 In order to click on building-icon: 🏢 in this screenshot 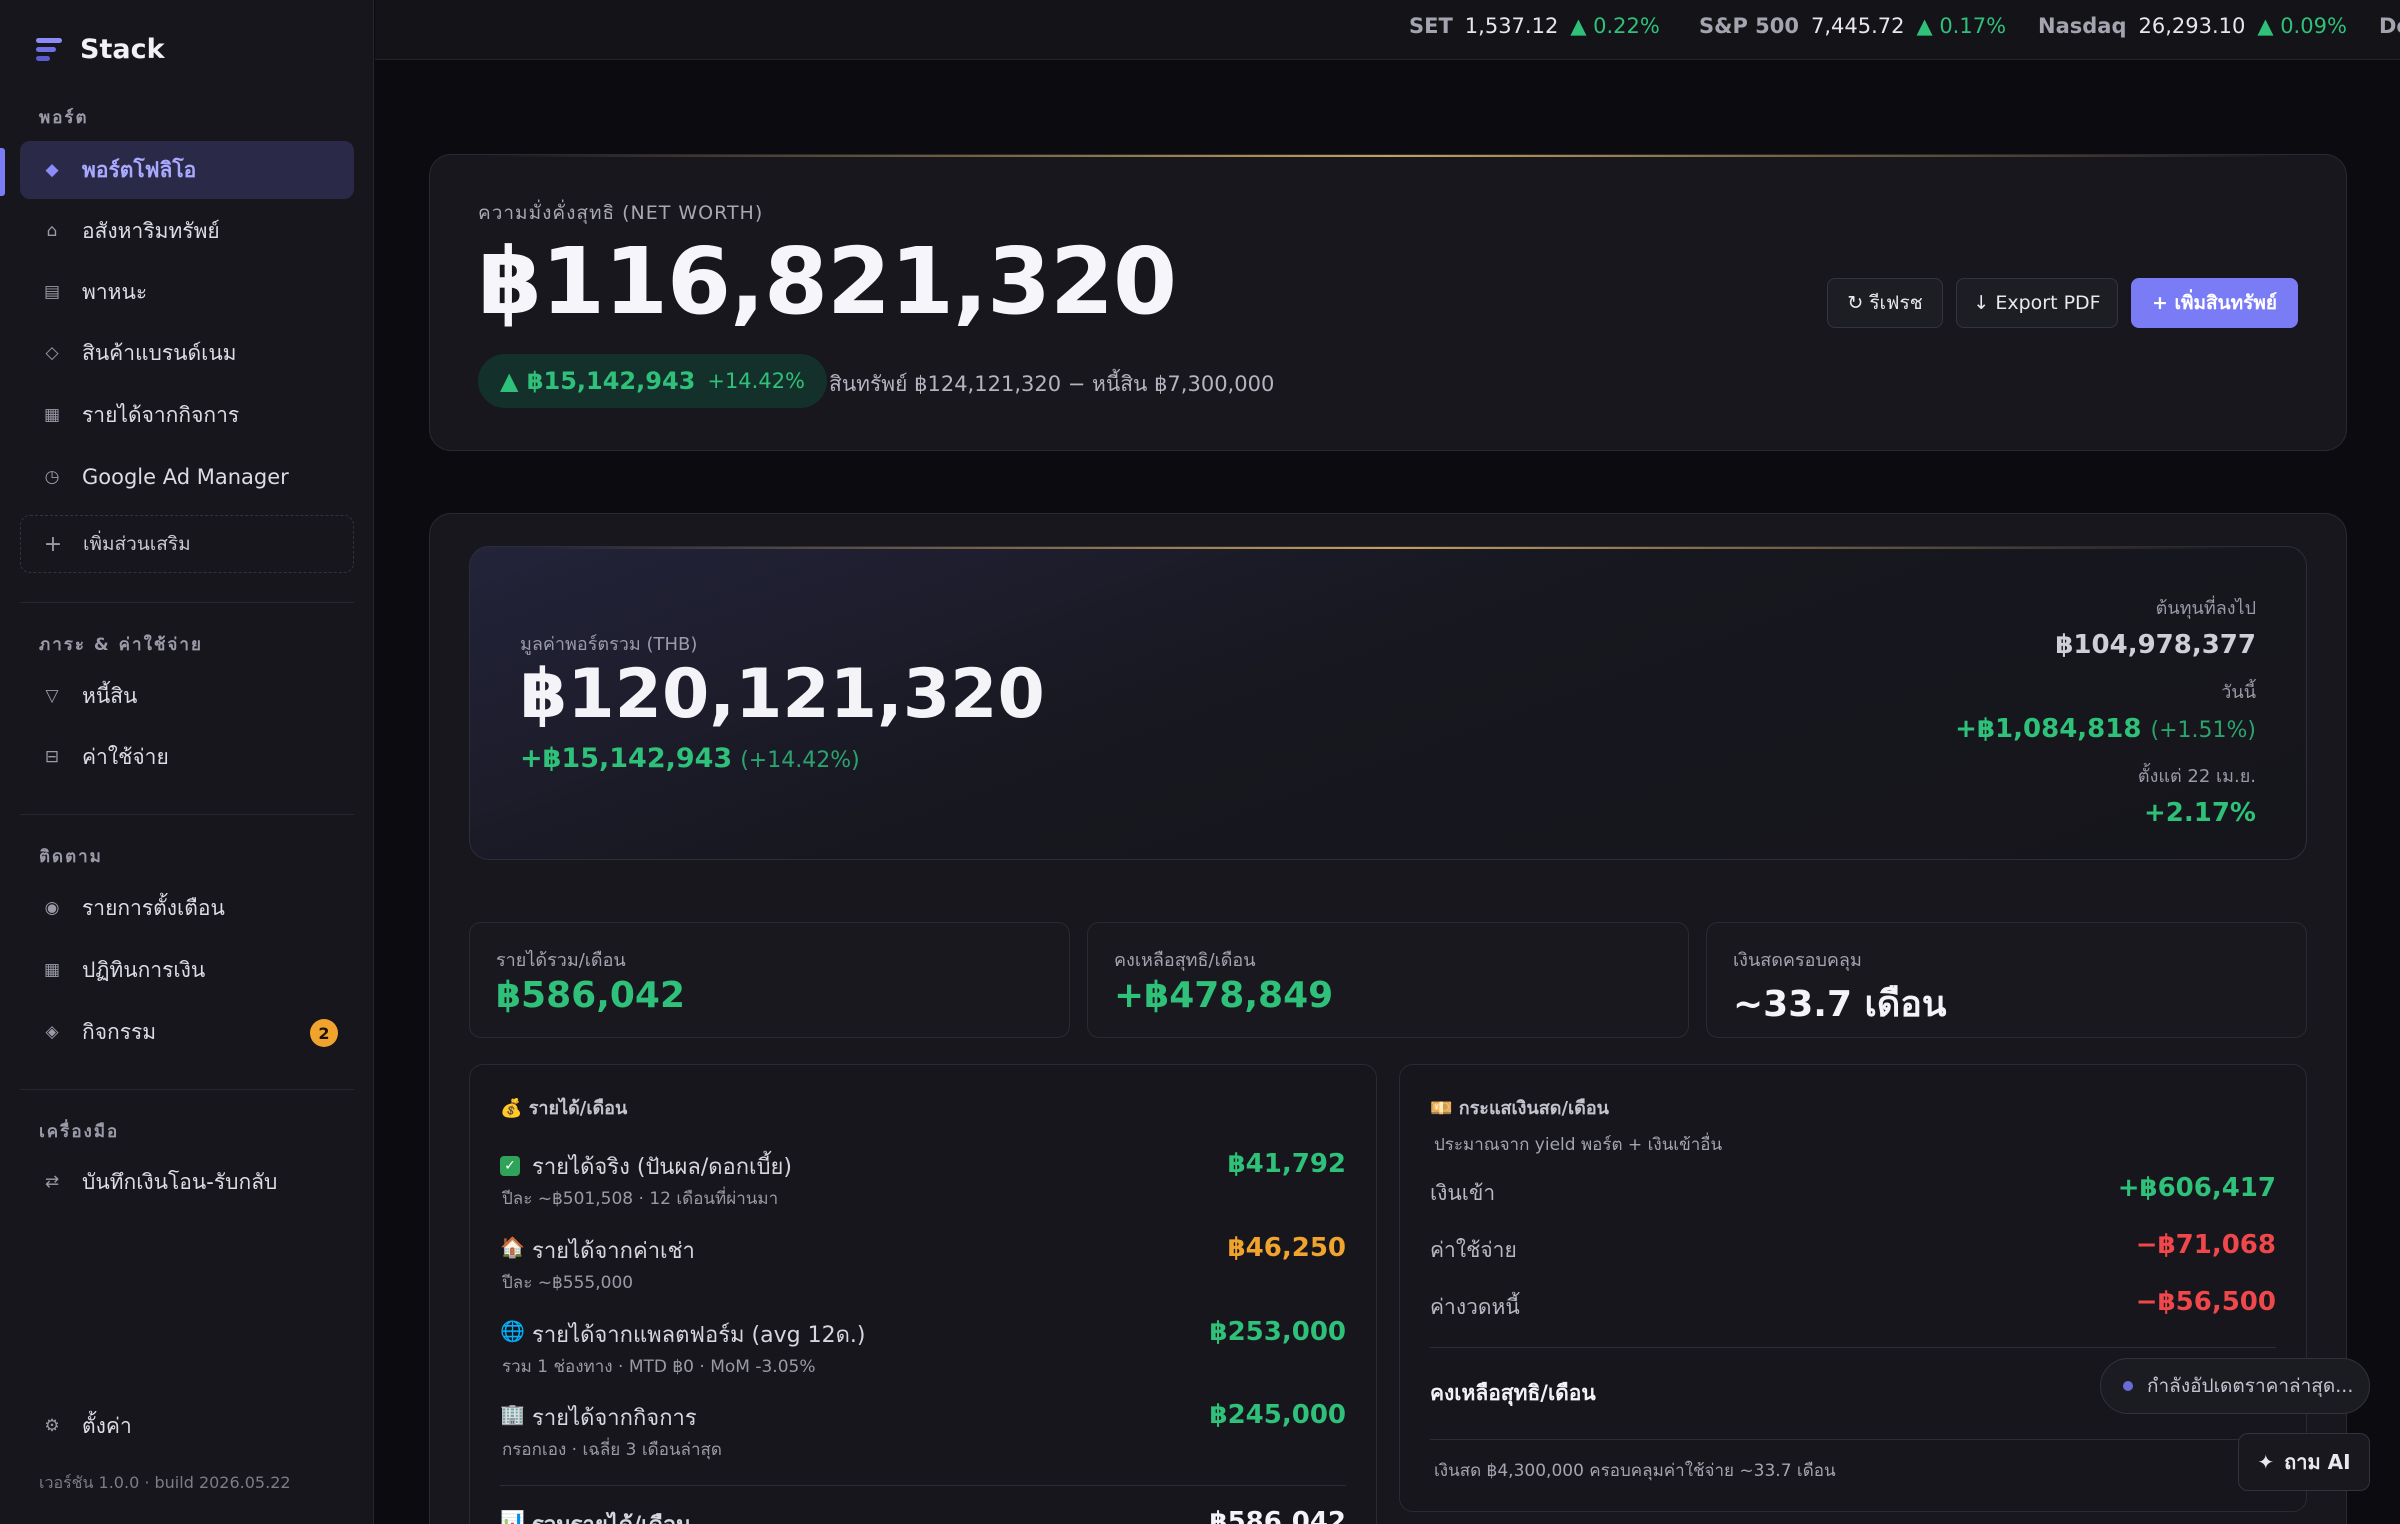, I will do `click(512, 1414)`.